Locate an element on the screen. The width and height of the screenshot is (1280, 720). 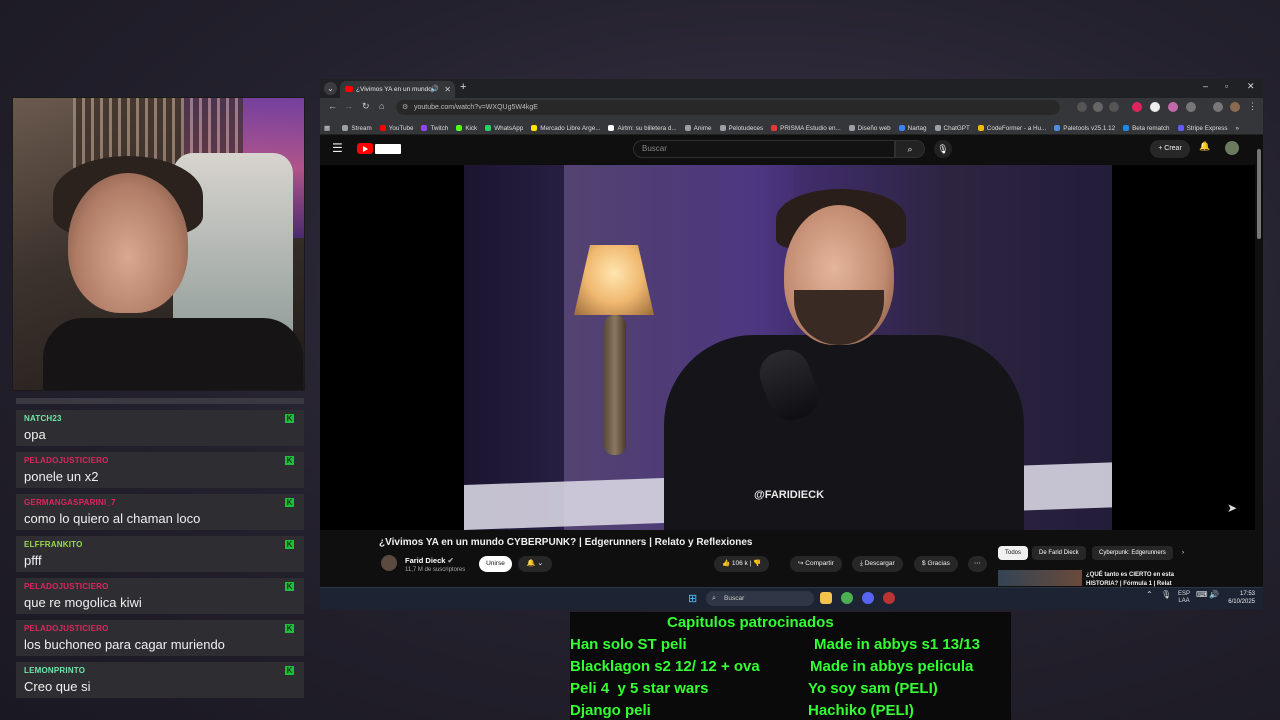
new-tab-button: + is located at coordinates (463, 87).